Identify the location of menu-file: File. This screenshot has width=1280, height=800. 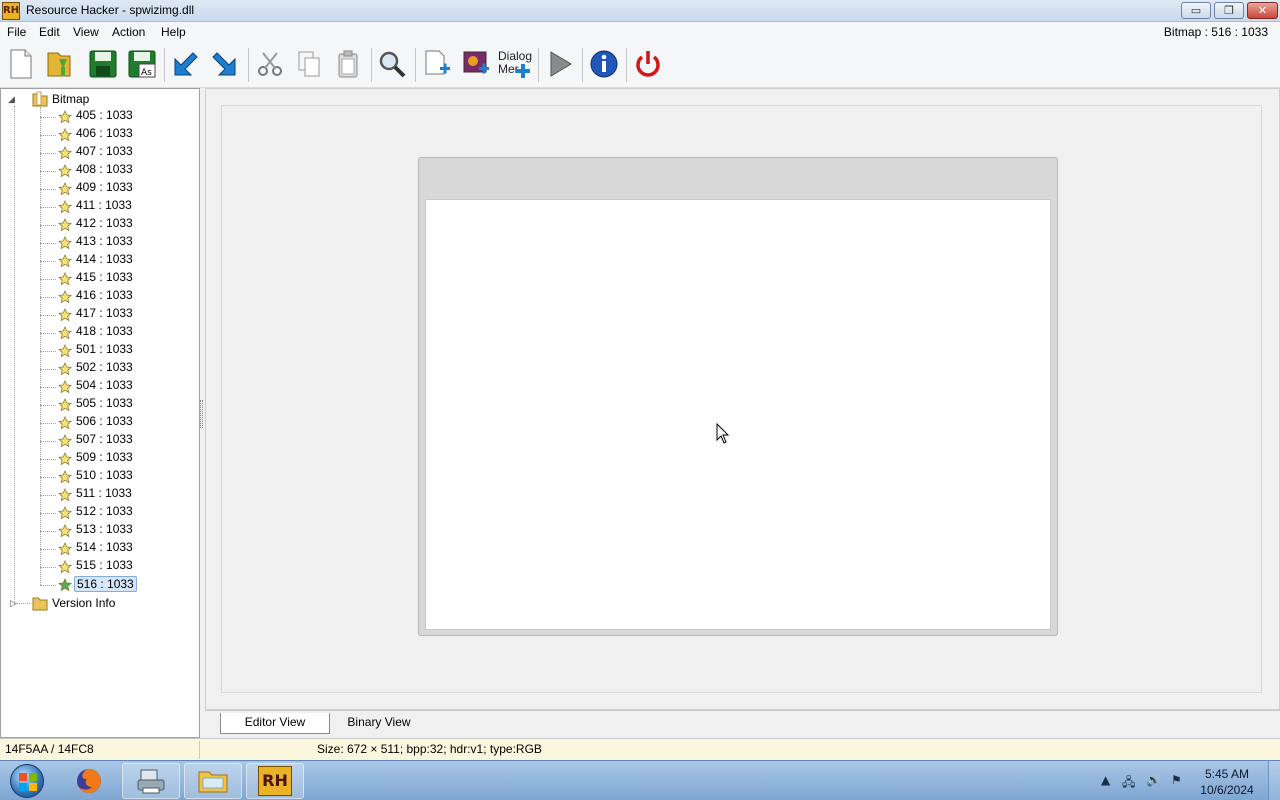
(16, 32).